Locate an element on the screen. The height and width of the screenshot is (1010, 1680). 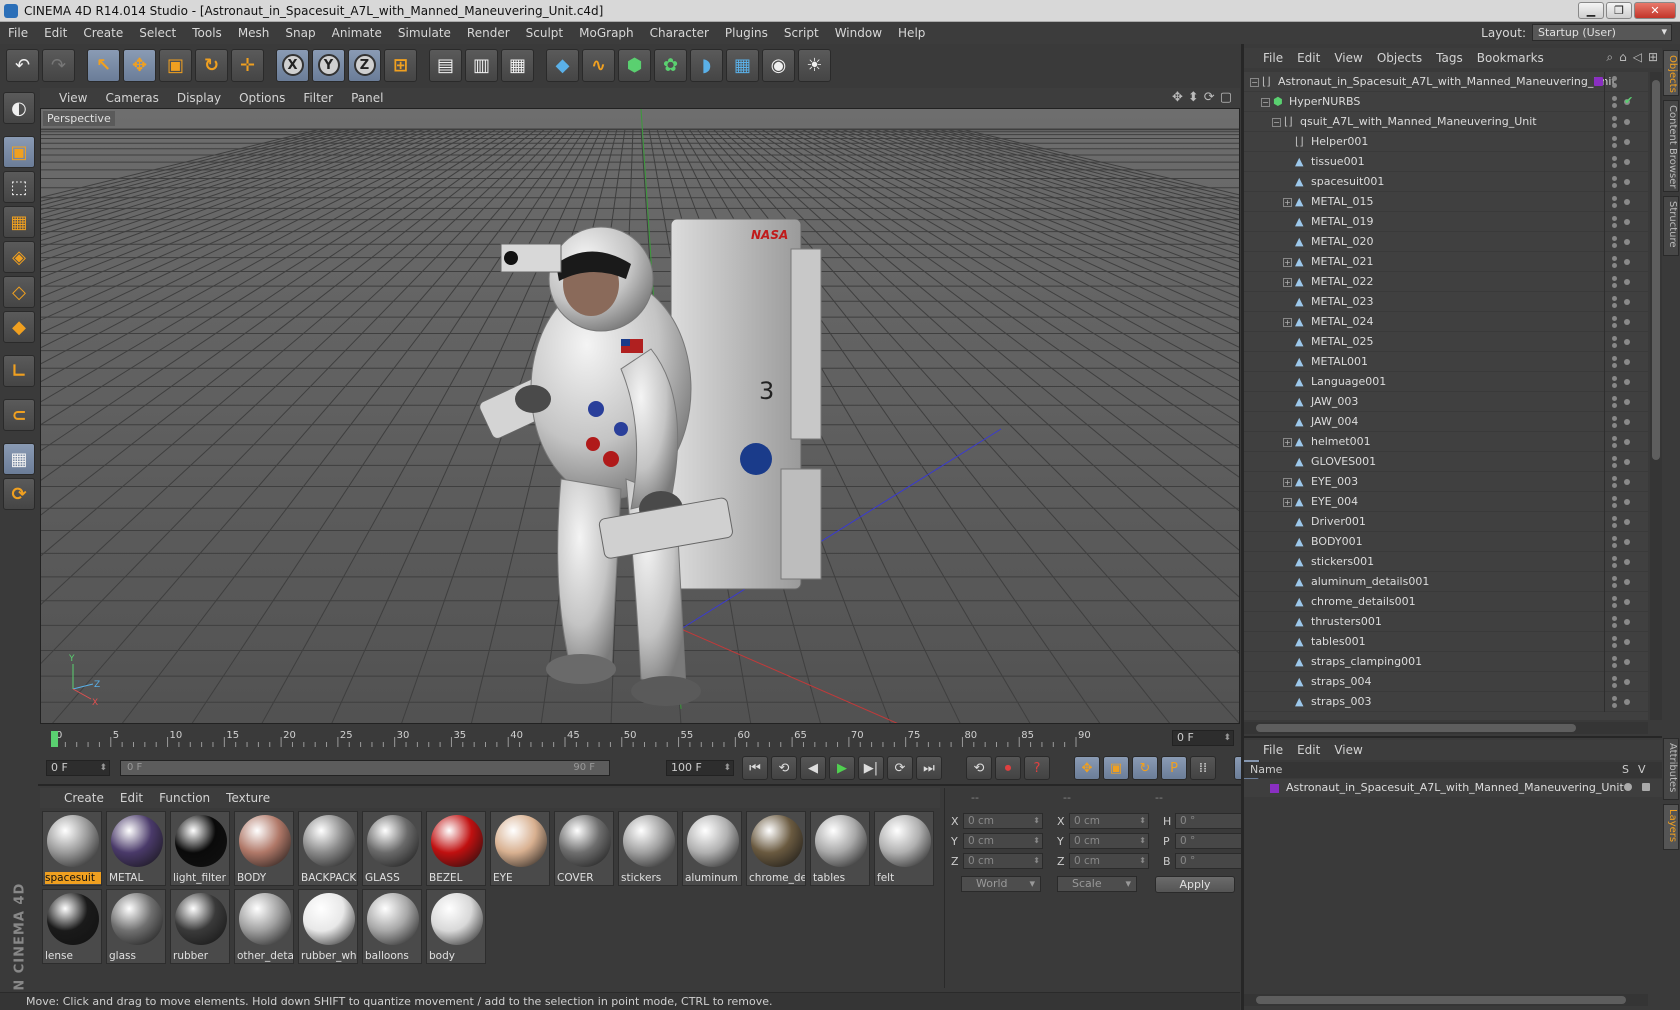
make-editable-button: ◐ is located at coordinates (19, 108).